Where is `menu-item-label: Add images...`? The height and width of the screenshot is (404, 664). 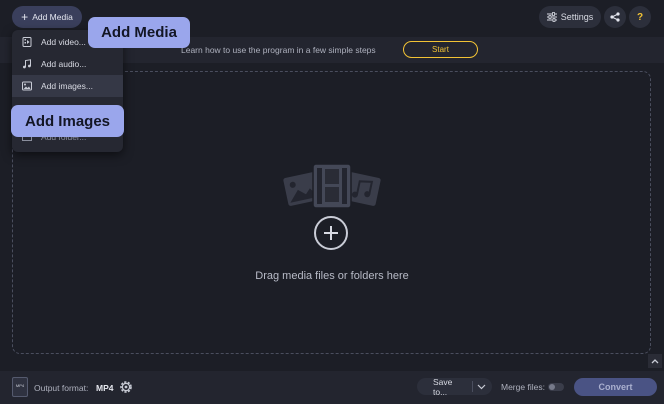
menu-item-label: Add images... is located at coordinates (67, 86).